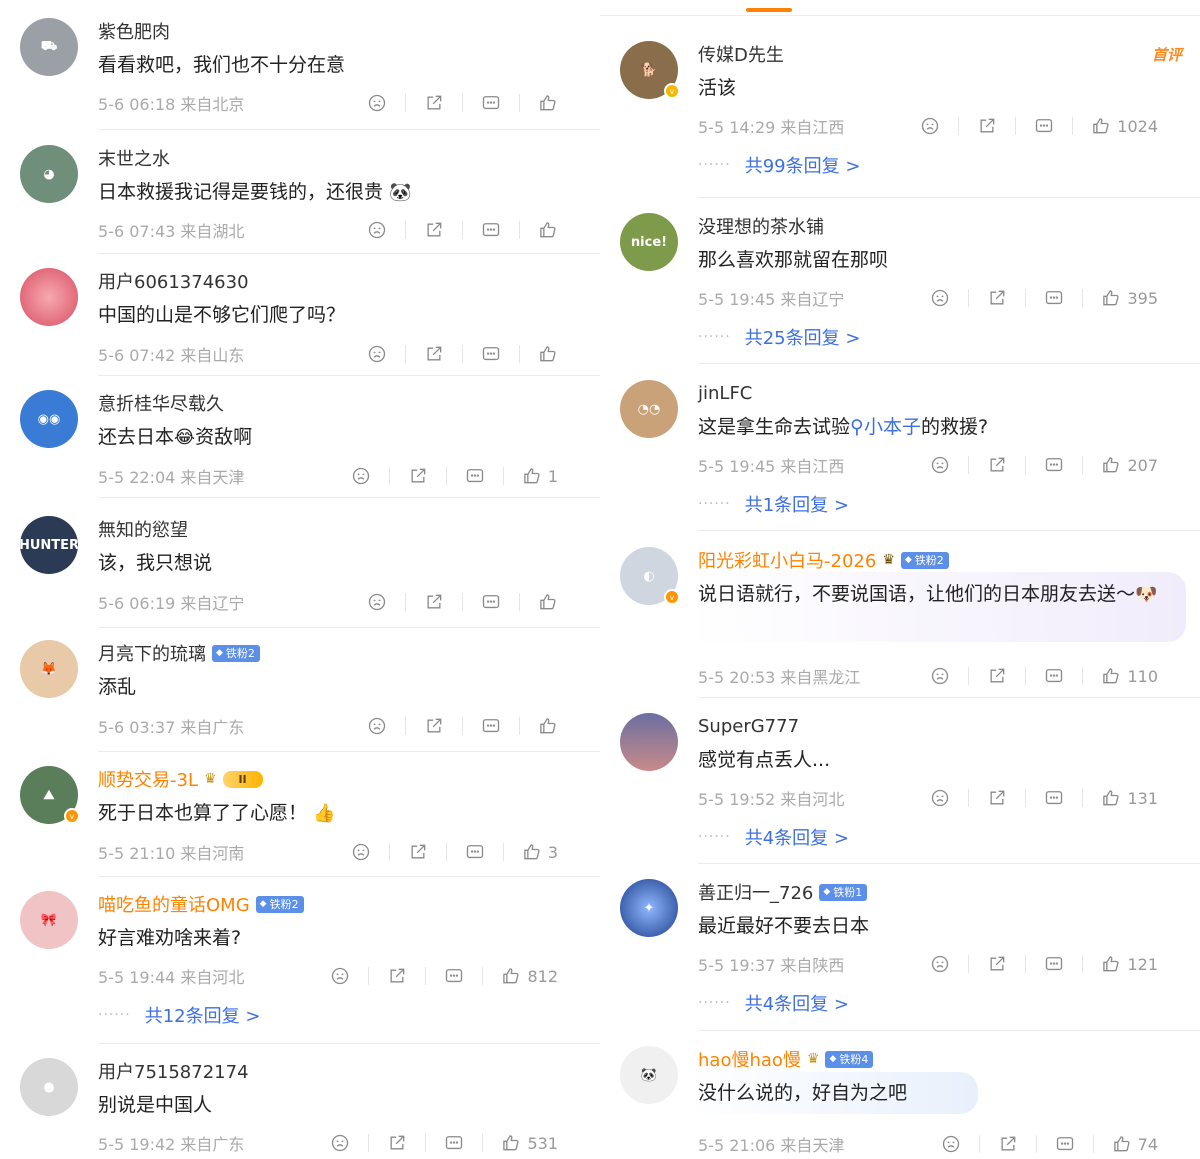  What do you see at coordinates (134, 158) in the screenshot?
I see `username: 末世之水` at bounding box center [134, 158].